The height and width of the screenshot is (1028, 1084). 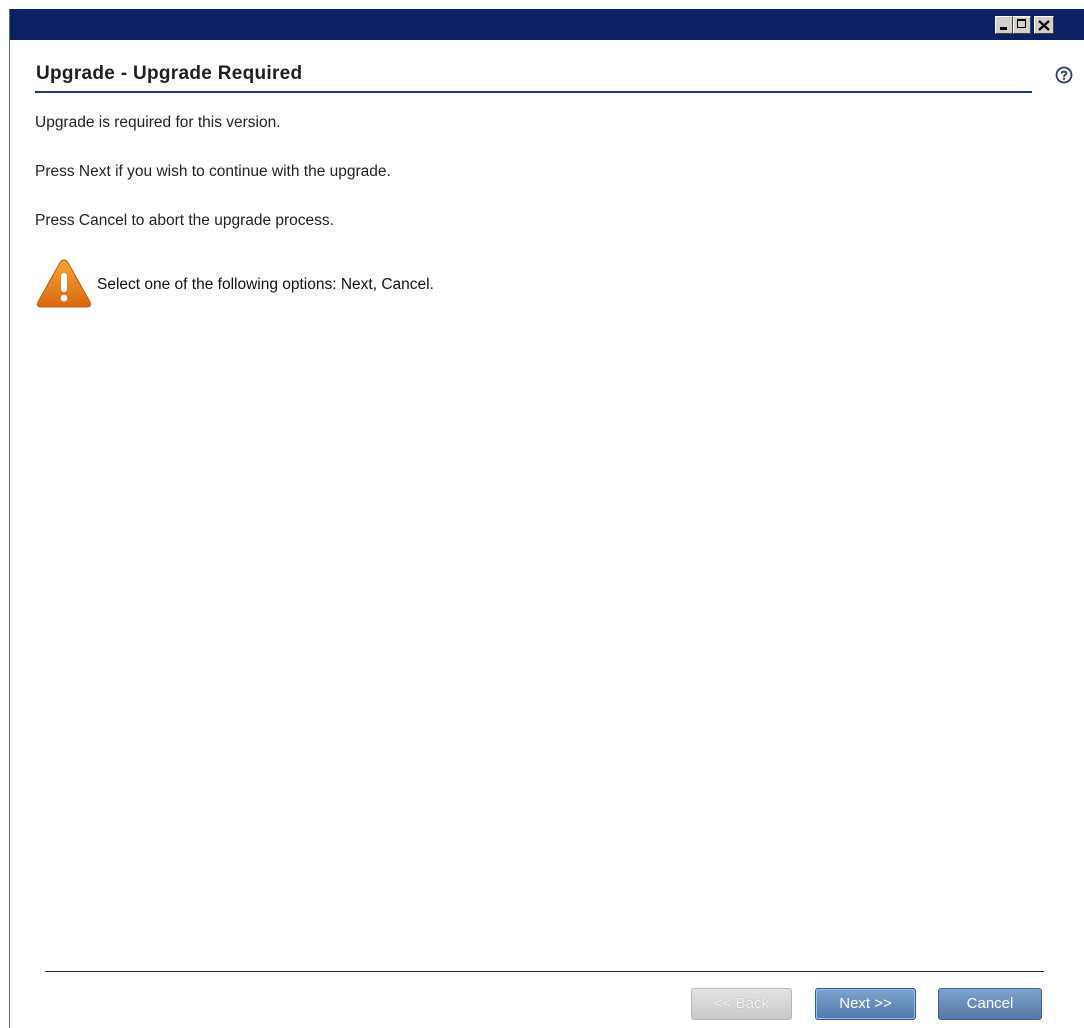 What do you see at coordinates (533, 92) in the screenshot?
I see `title-divider` at bounding box center [533, 92].